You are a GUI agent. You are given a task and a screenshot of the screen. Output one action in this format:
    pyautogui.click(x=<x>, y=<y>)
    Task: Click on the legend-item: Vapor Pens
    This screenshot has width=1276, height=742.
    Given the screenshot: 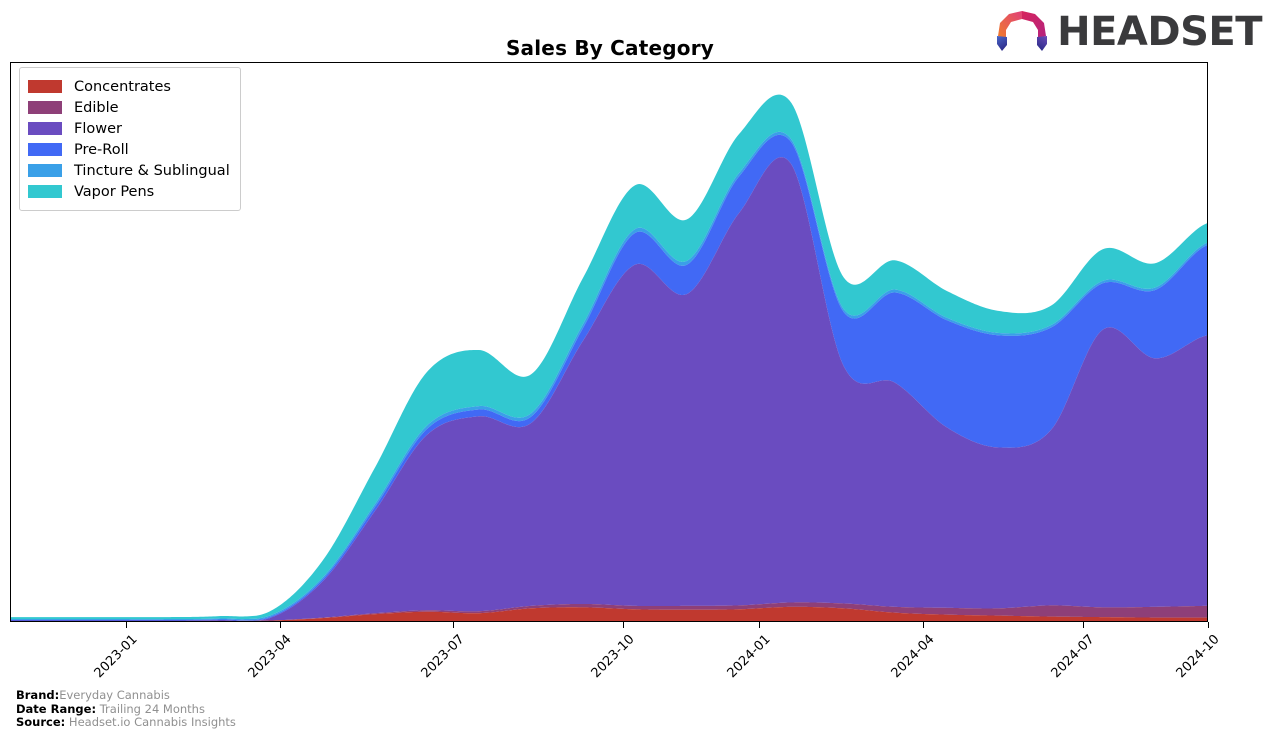 What is the action you would take?
    pyautogui.click(x=129, y=191)
    